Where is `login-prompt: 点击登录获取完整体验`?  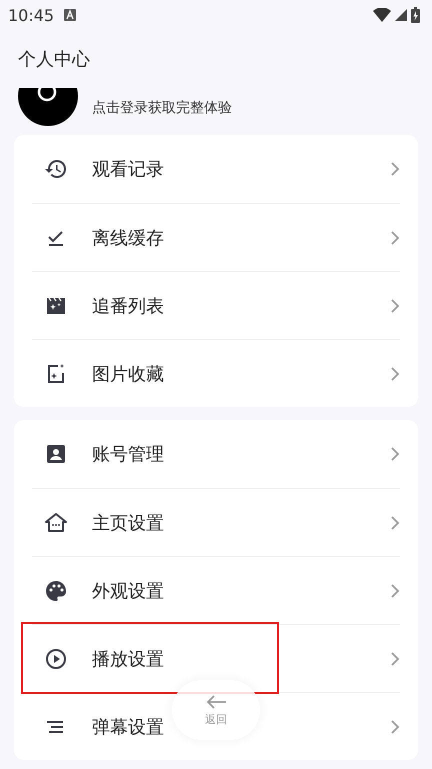
login-prompt: 点击登录获取完整体验 is located at coordinates (162, 108).